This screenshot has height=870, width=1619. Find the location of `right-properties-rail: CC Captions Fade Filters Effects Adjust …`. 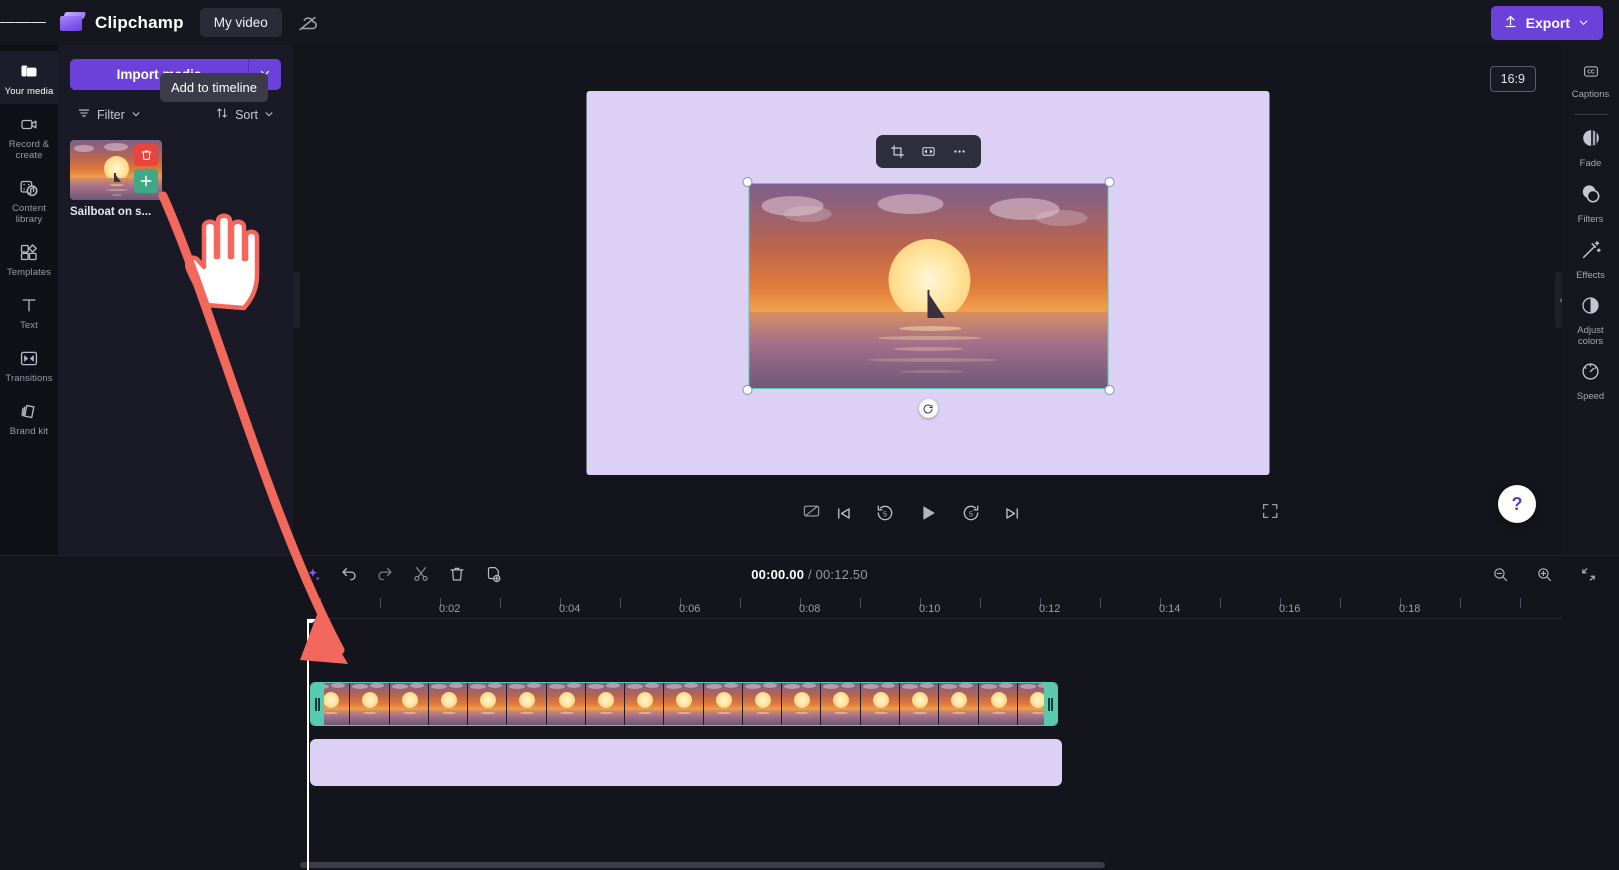

right-properties-rail: CC Captions Fade Filters Effects Adjust … is located at coordinates (1590, 300).